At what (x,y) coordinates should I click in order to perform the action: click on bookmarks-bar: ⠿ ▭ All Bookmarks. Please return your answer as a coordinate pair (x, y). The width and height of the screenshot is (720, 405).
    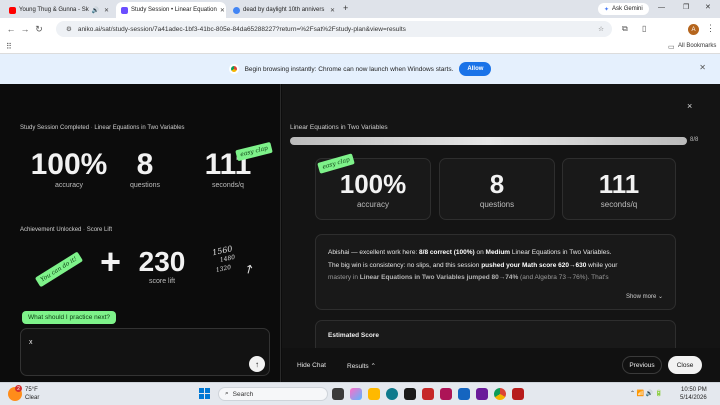
    Looking at the image, I should click on (360, 47).